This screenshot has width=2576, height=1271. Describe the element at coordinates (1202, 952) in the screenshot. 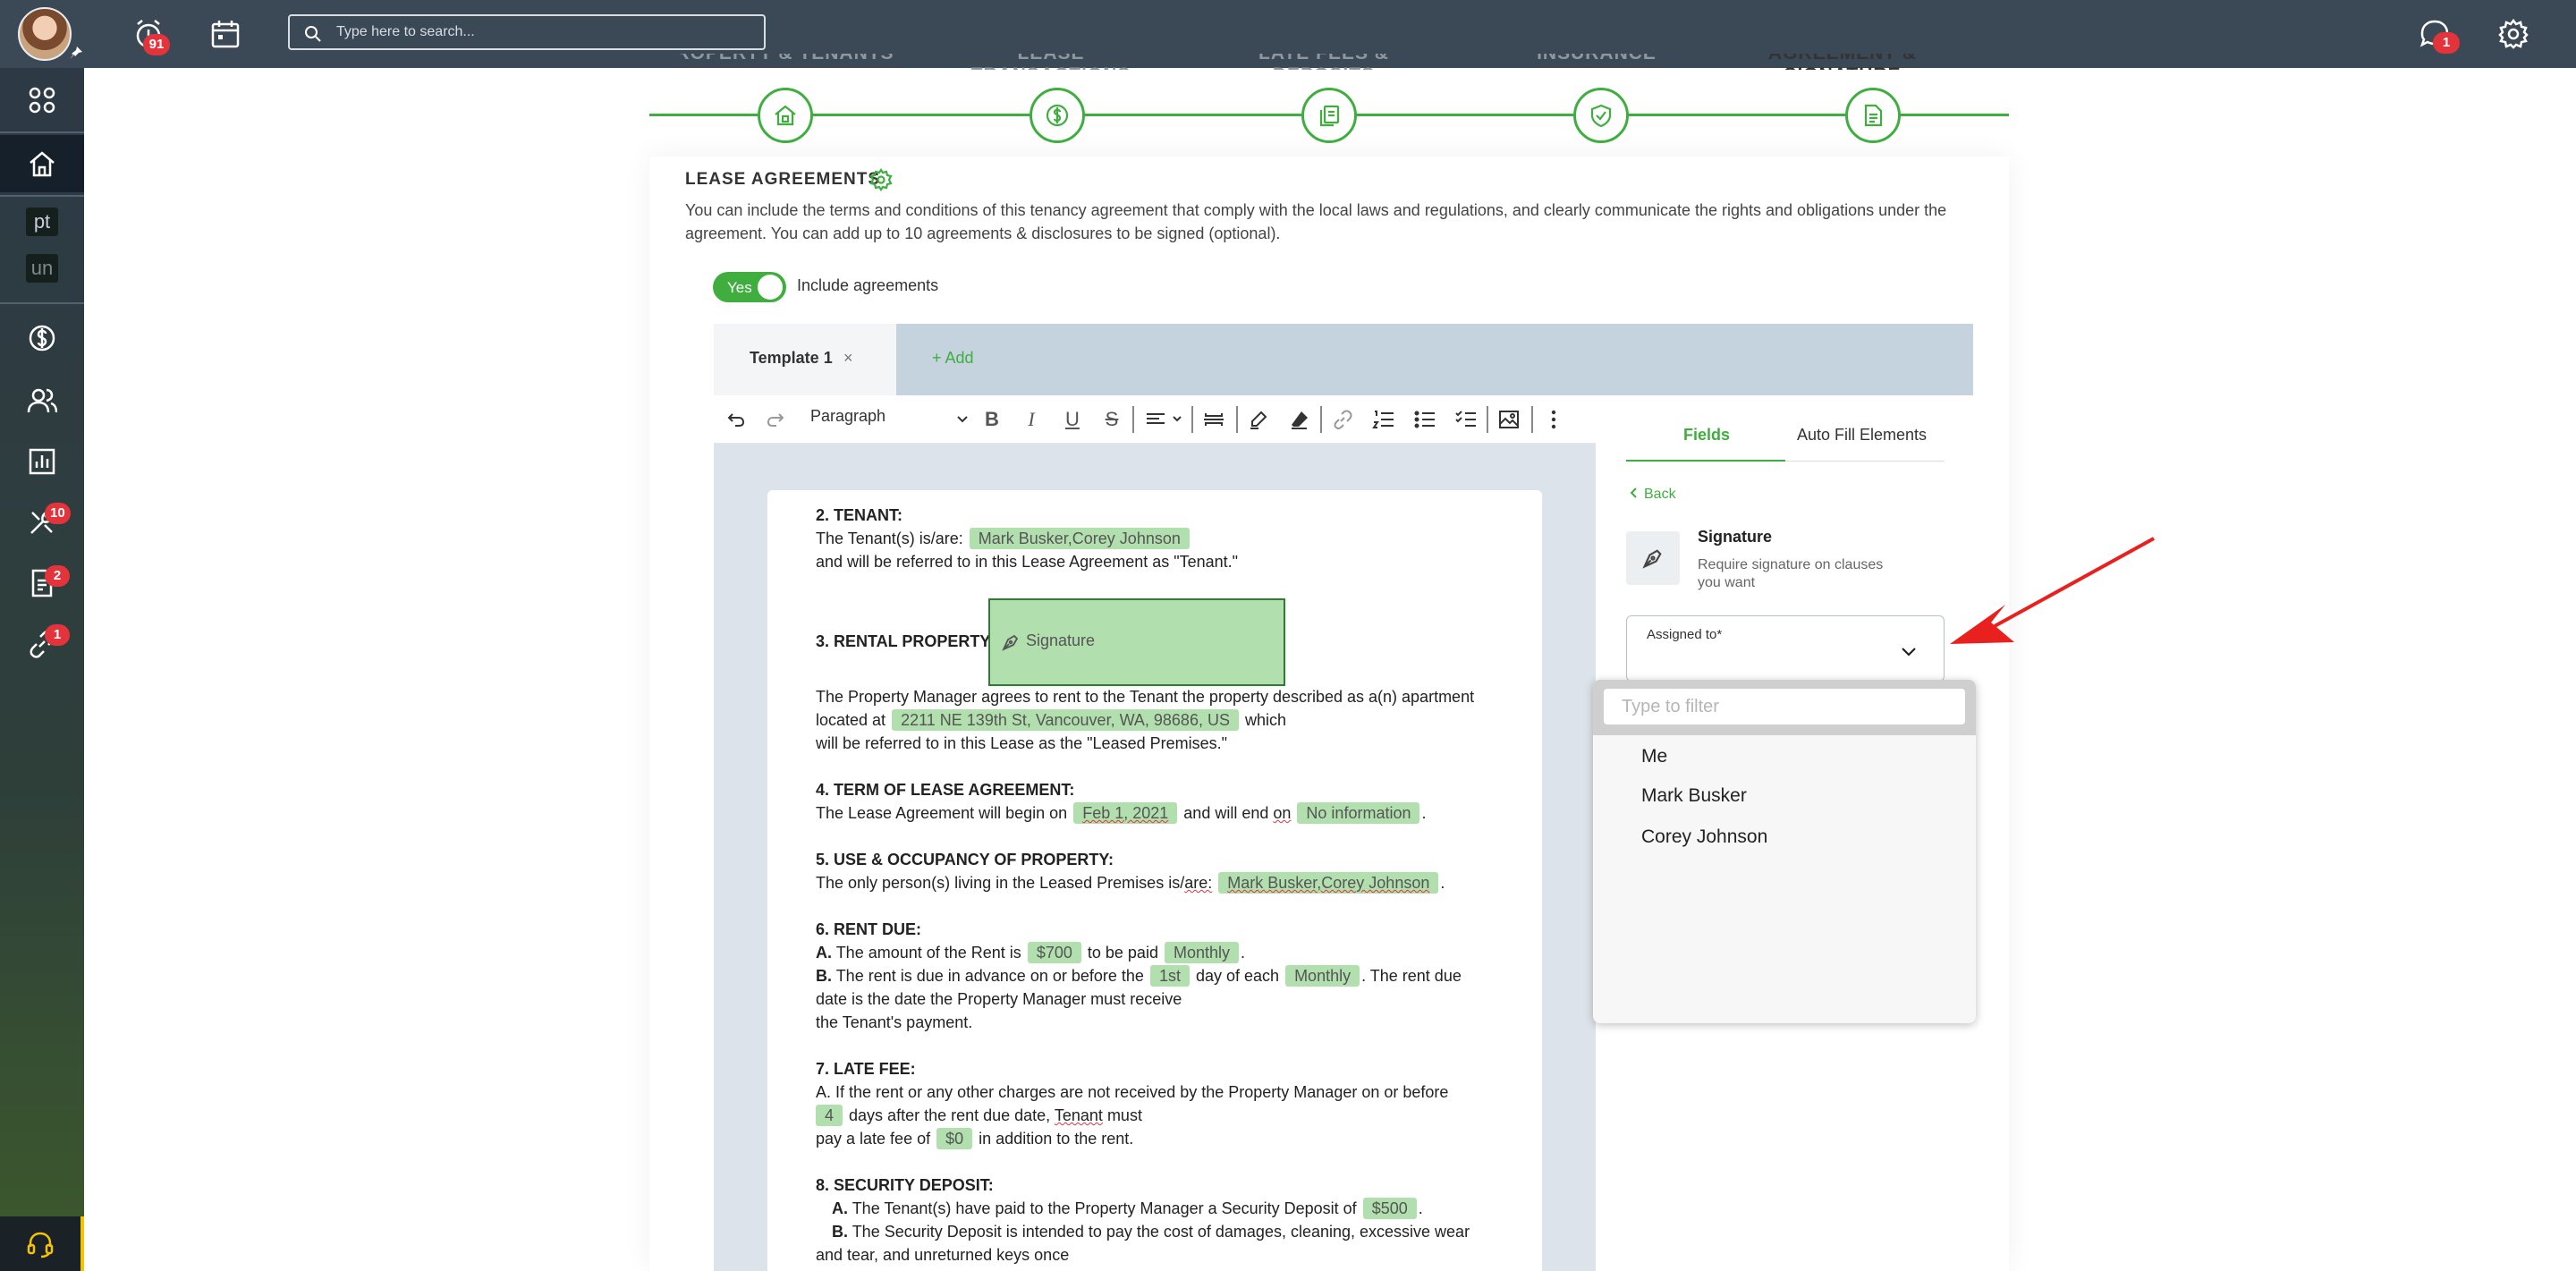

I see `rent-frequency-field: Monthly` at that location.